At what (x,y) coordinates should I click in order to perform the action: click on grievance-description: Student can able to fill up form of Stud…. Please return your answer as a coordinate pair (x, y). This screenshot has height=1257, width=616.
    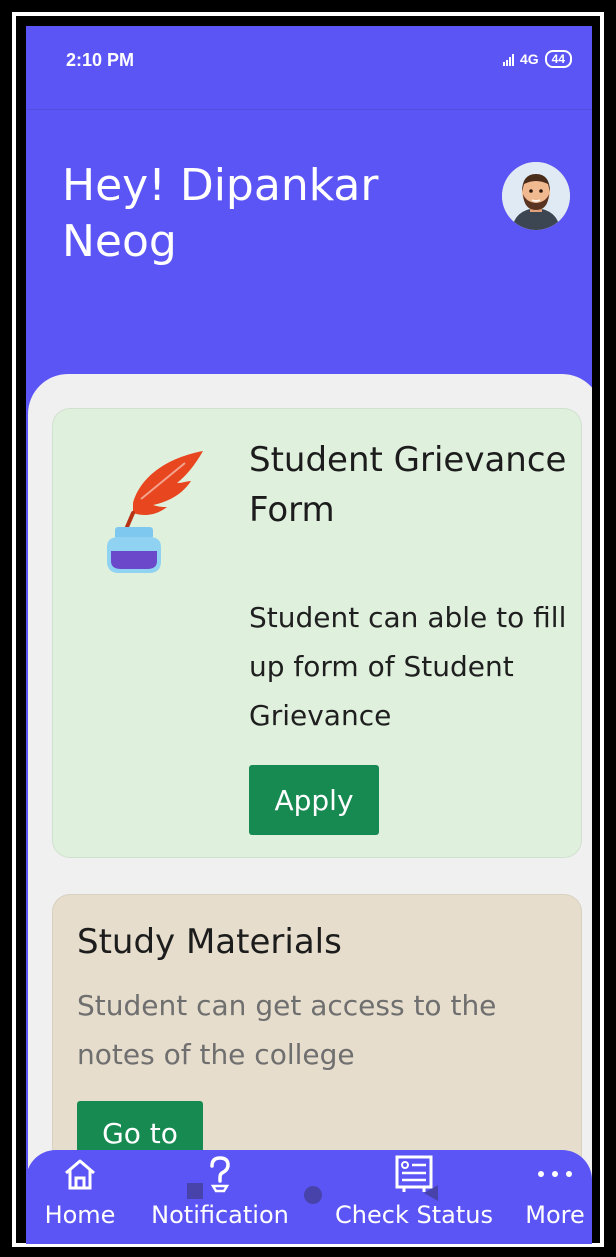
    Looking at the image, I should click on (408, 666).